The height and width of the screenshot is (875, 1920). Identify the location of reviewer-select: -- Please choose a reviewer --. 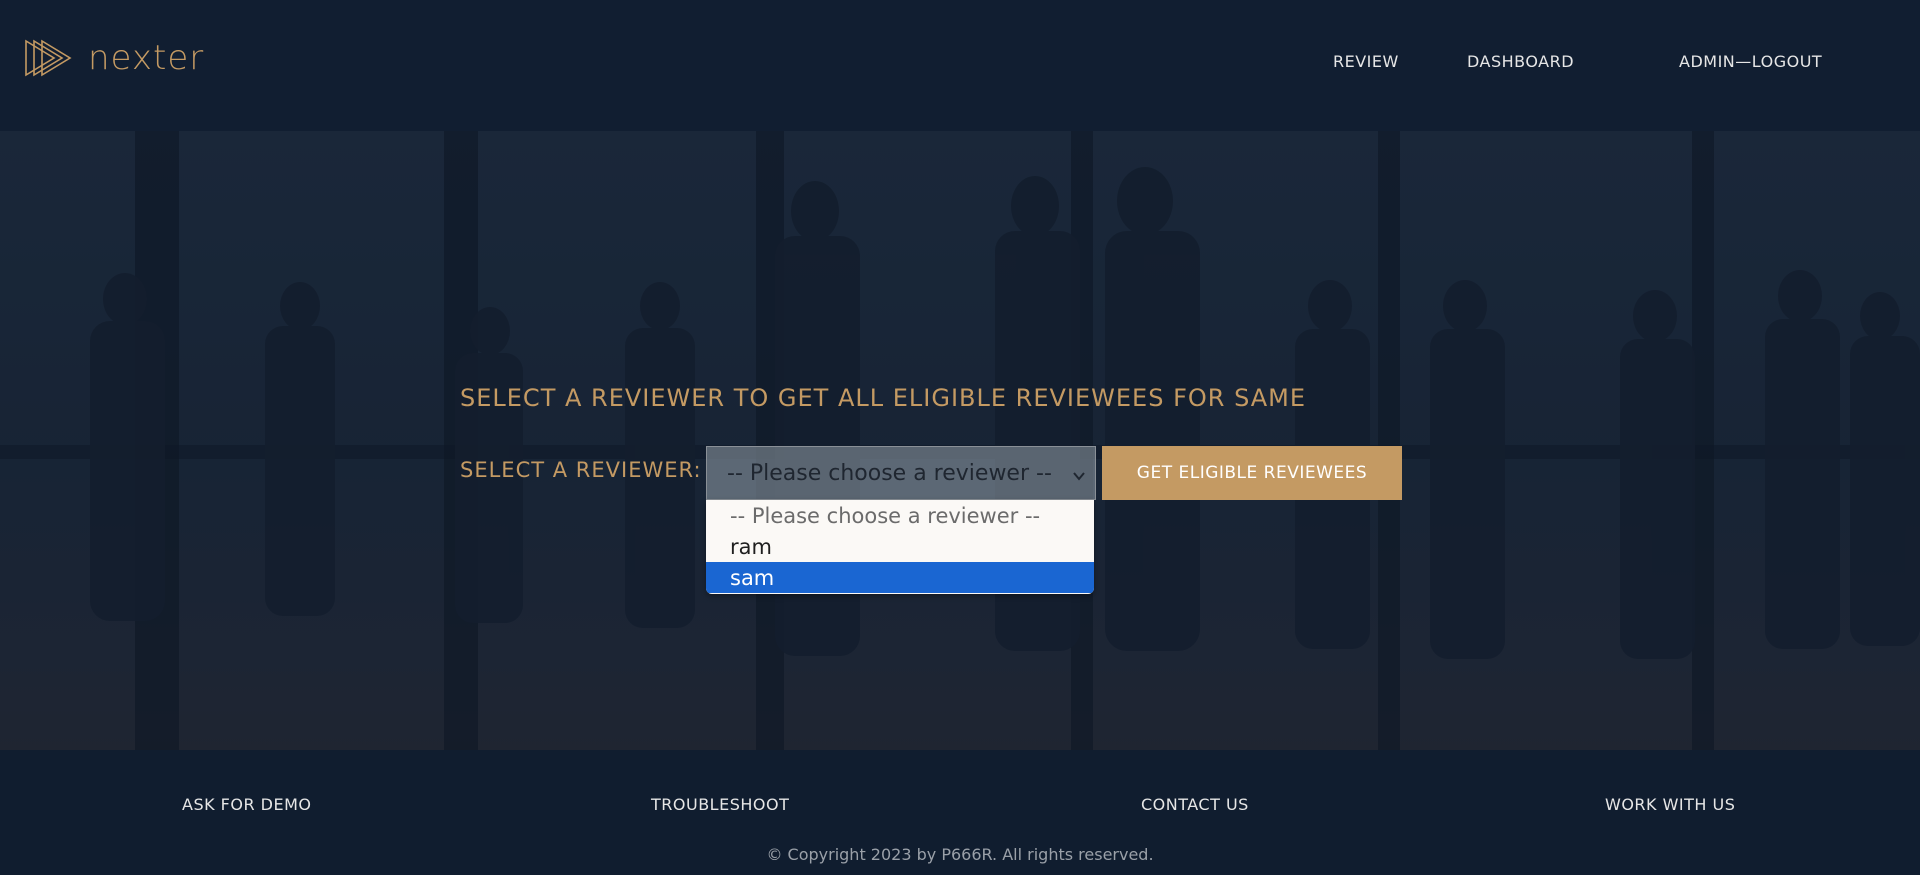
(901, 473).